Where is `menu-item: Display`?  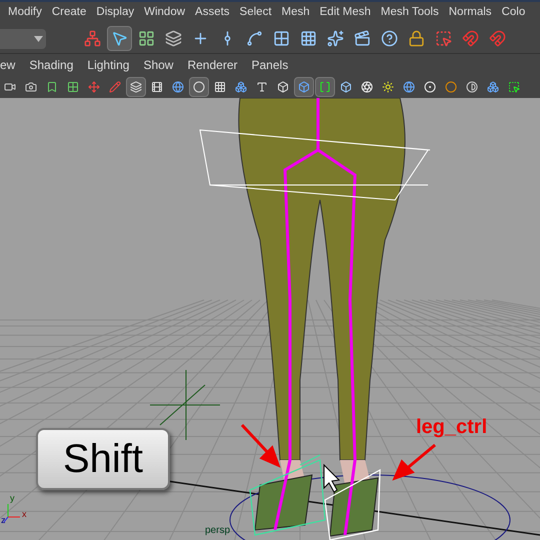
menu-item: Display is located at coordinates (115, 13).